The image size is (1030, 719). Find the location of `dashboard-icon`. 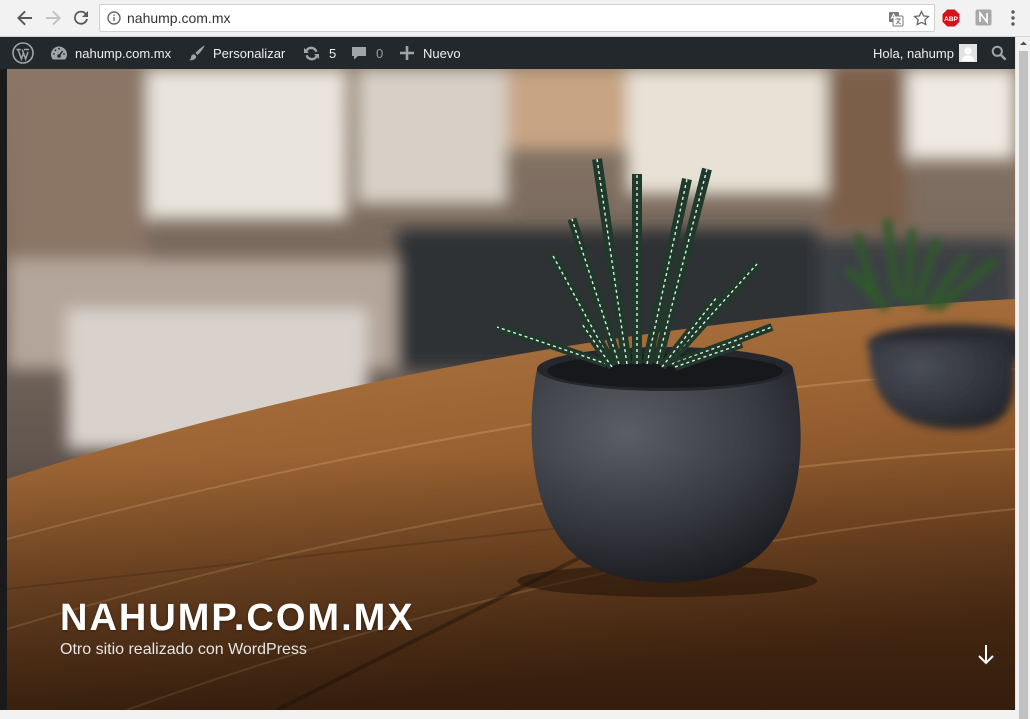

dashboard-icon is located at coordinates (59, 53).